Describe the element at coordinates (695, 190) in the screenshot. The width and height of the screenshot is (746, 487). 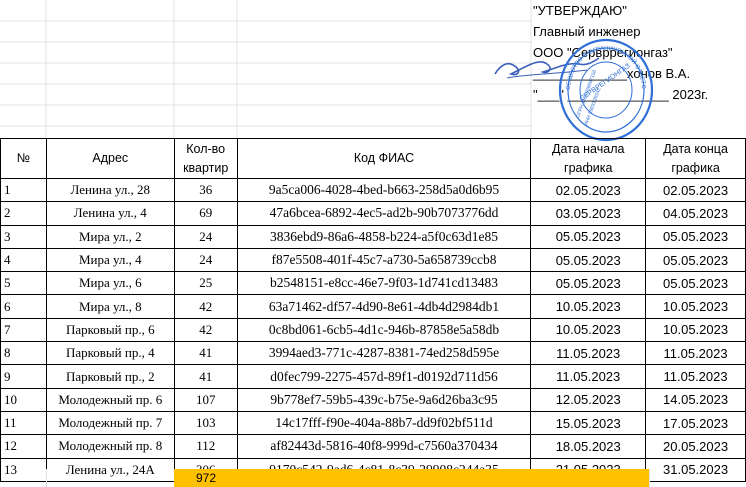
I see `cell-end: 02.05.2023` at that location.